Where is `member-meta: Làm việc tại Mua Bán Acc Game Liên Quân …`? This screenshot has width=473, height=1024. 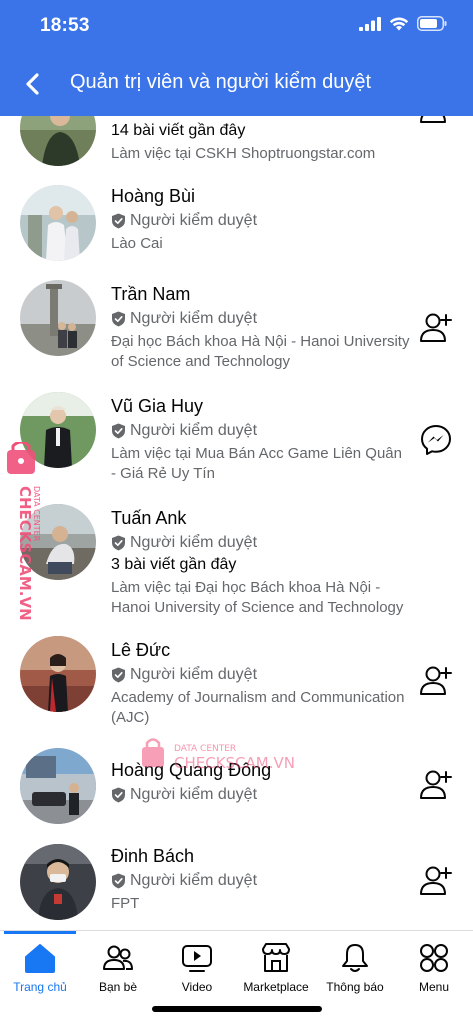
member-meta: Làm việc tại Mua Bán Acc Game Liên Quân … is located at coordinates (256, 463).